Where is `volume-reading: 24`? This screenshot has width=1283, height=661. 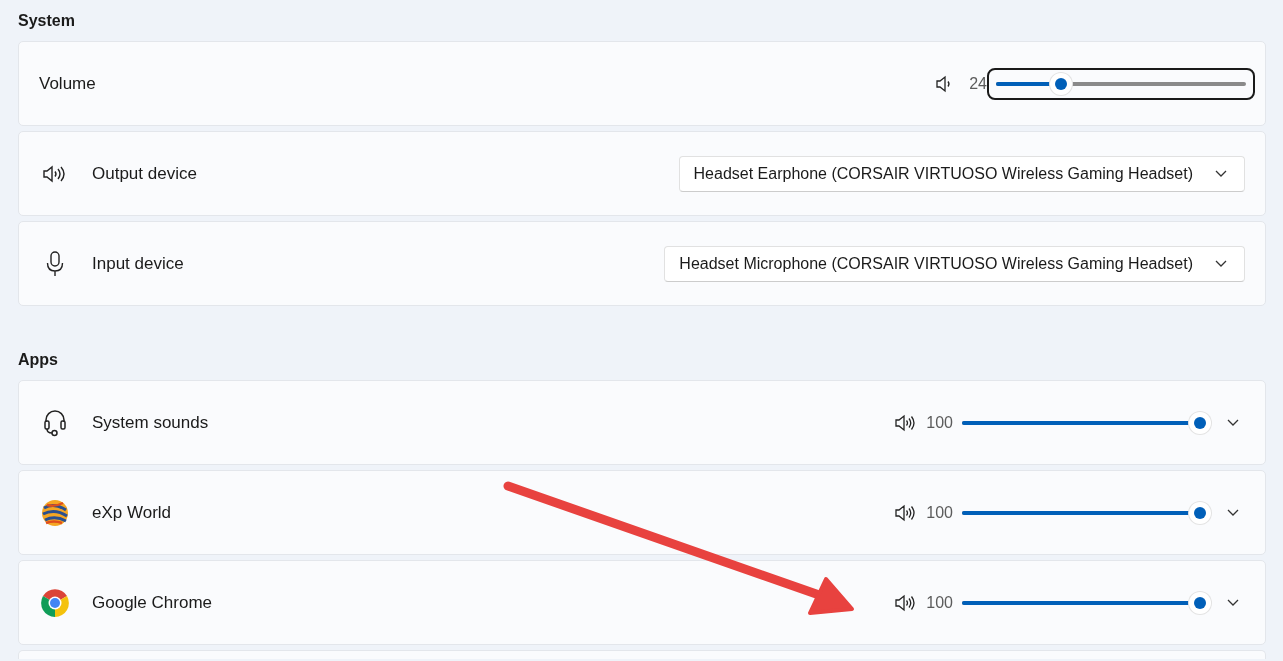 volume-reading: 24 is located at coordinates (978, 83).